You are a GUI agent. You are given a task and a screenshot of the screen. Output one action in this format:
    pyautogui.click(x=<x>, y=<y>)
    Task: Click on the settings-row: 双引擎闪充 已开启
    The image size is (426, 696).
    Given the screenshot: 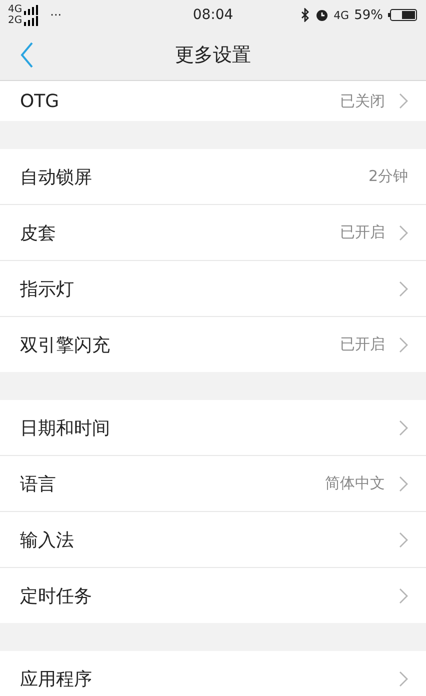 What is the action you would take?
    pyautogui.click(x=213, y=344)
    